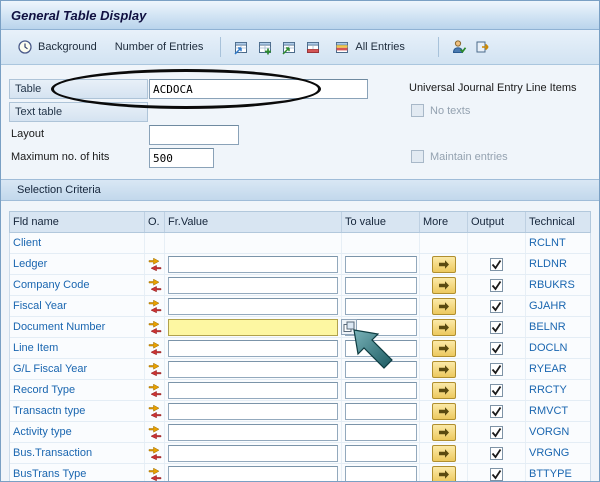  Describe the element at coordinates (258, 89) in the screenshot. I see `table-input` at that location.